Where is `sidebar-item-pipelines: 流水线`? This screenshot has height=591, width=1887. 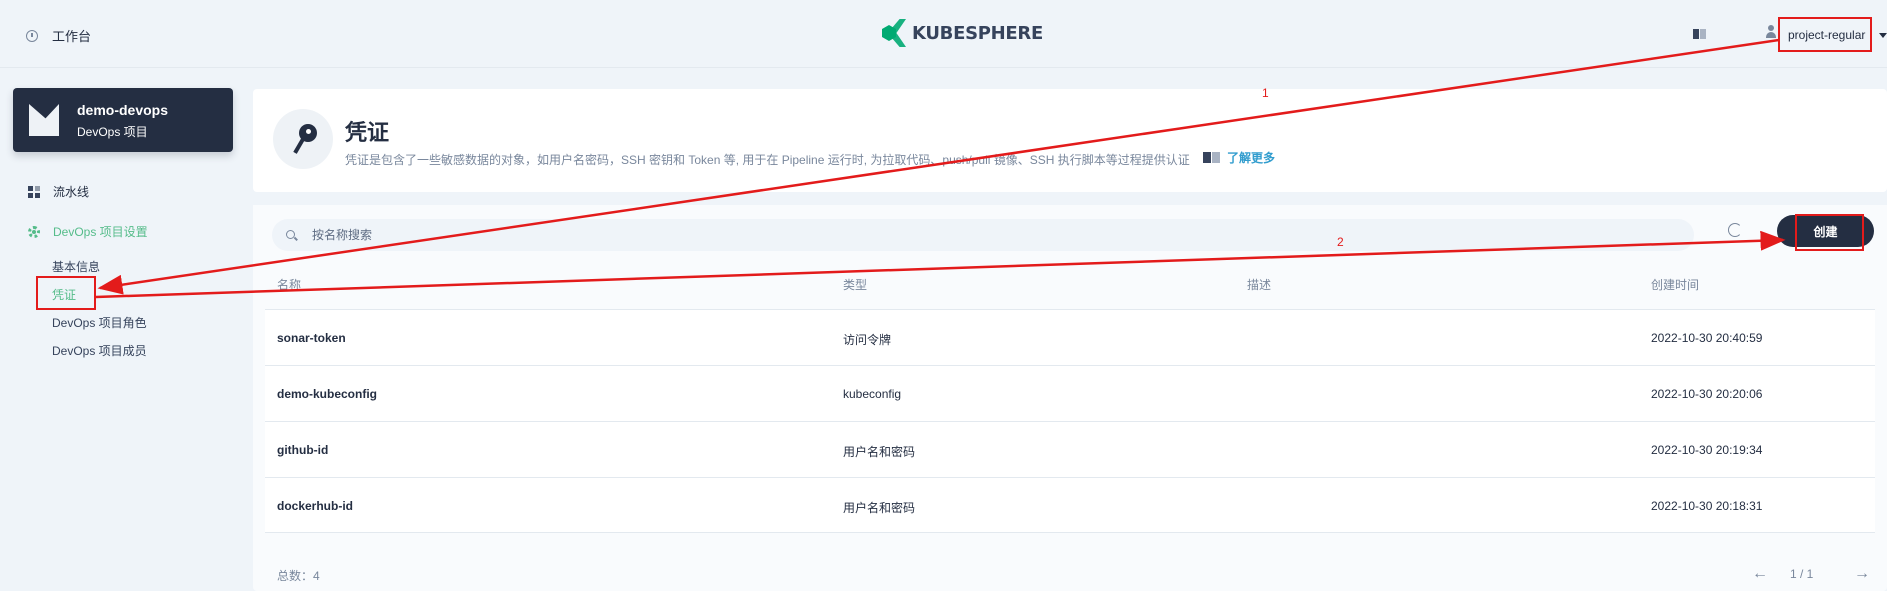 sidebar-item-pipelines: 流水线 is located at coordinates (58, 191).